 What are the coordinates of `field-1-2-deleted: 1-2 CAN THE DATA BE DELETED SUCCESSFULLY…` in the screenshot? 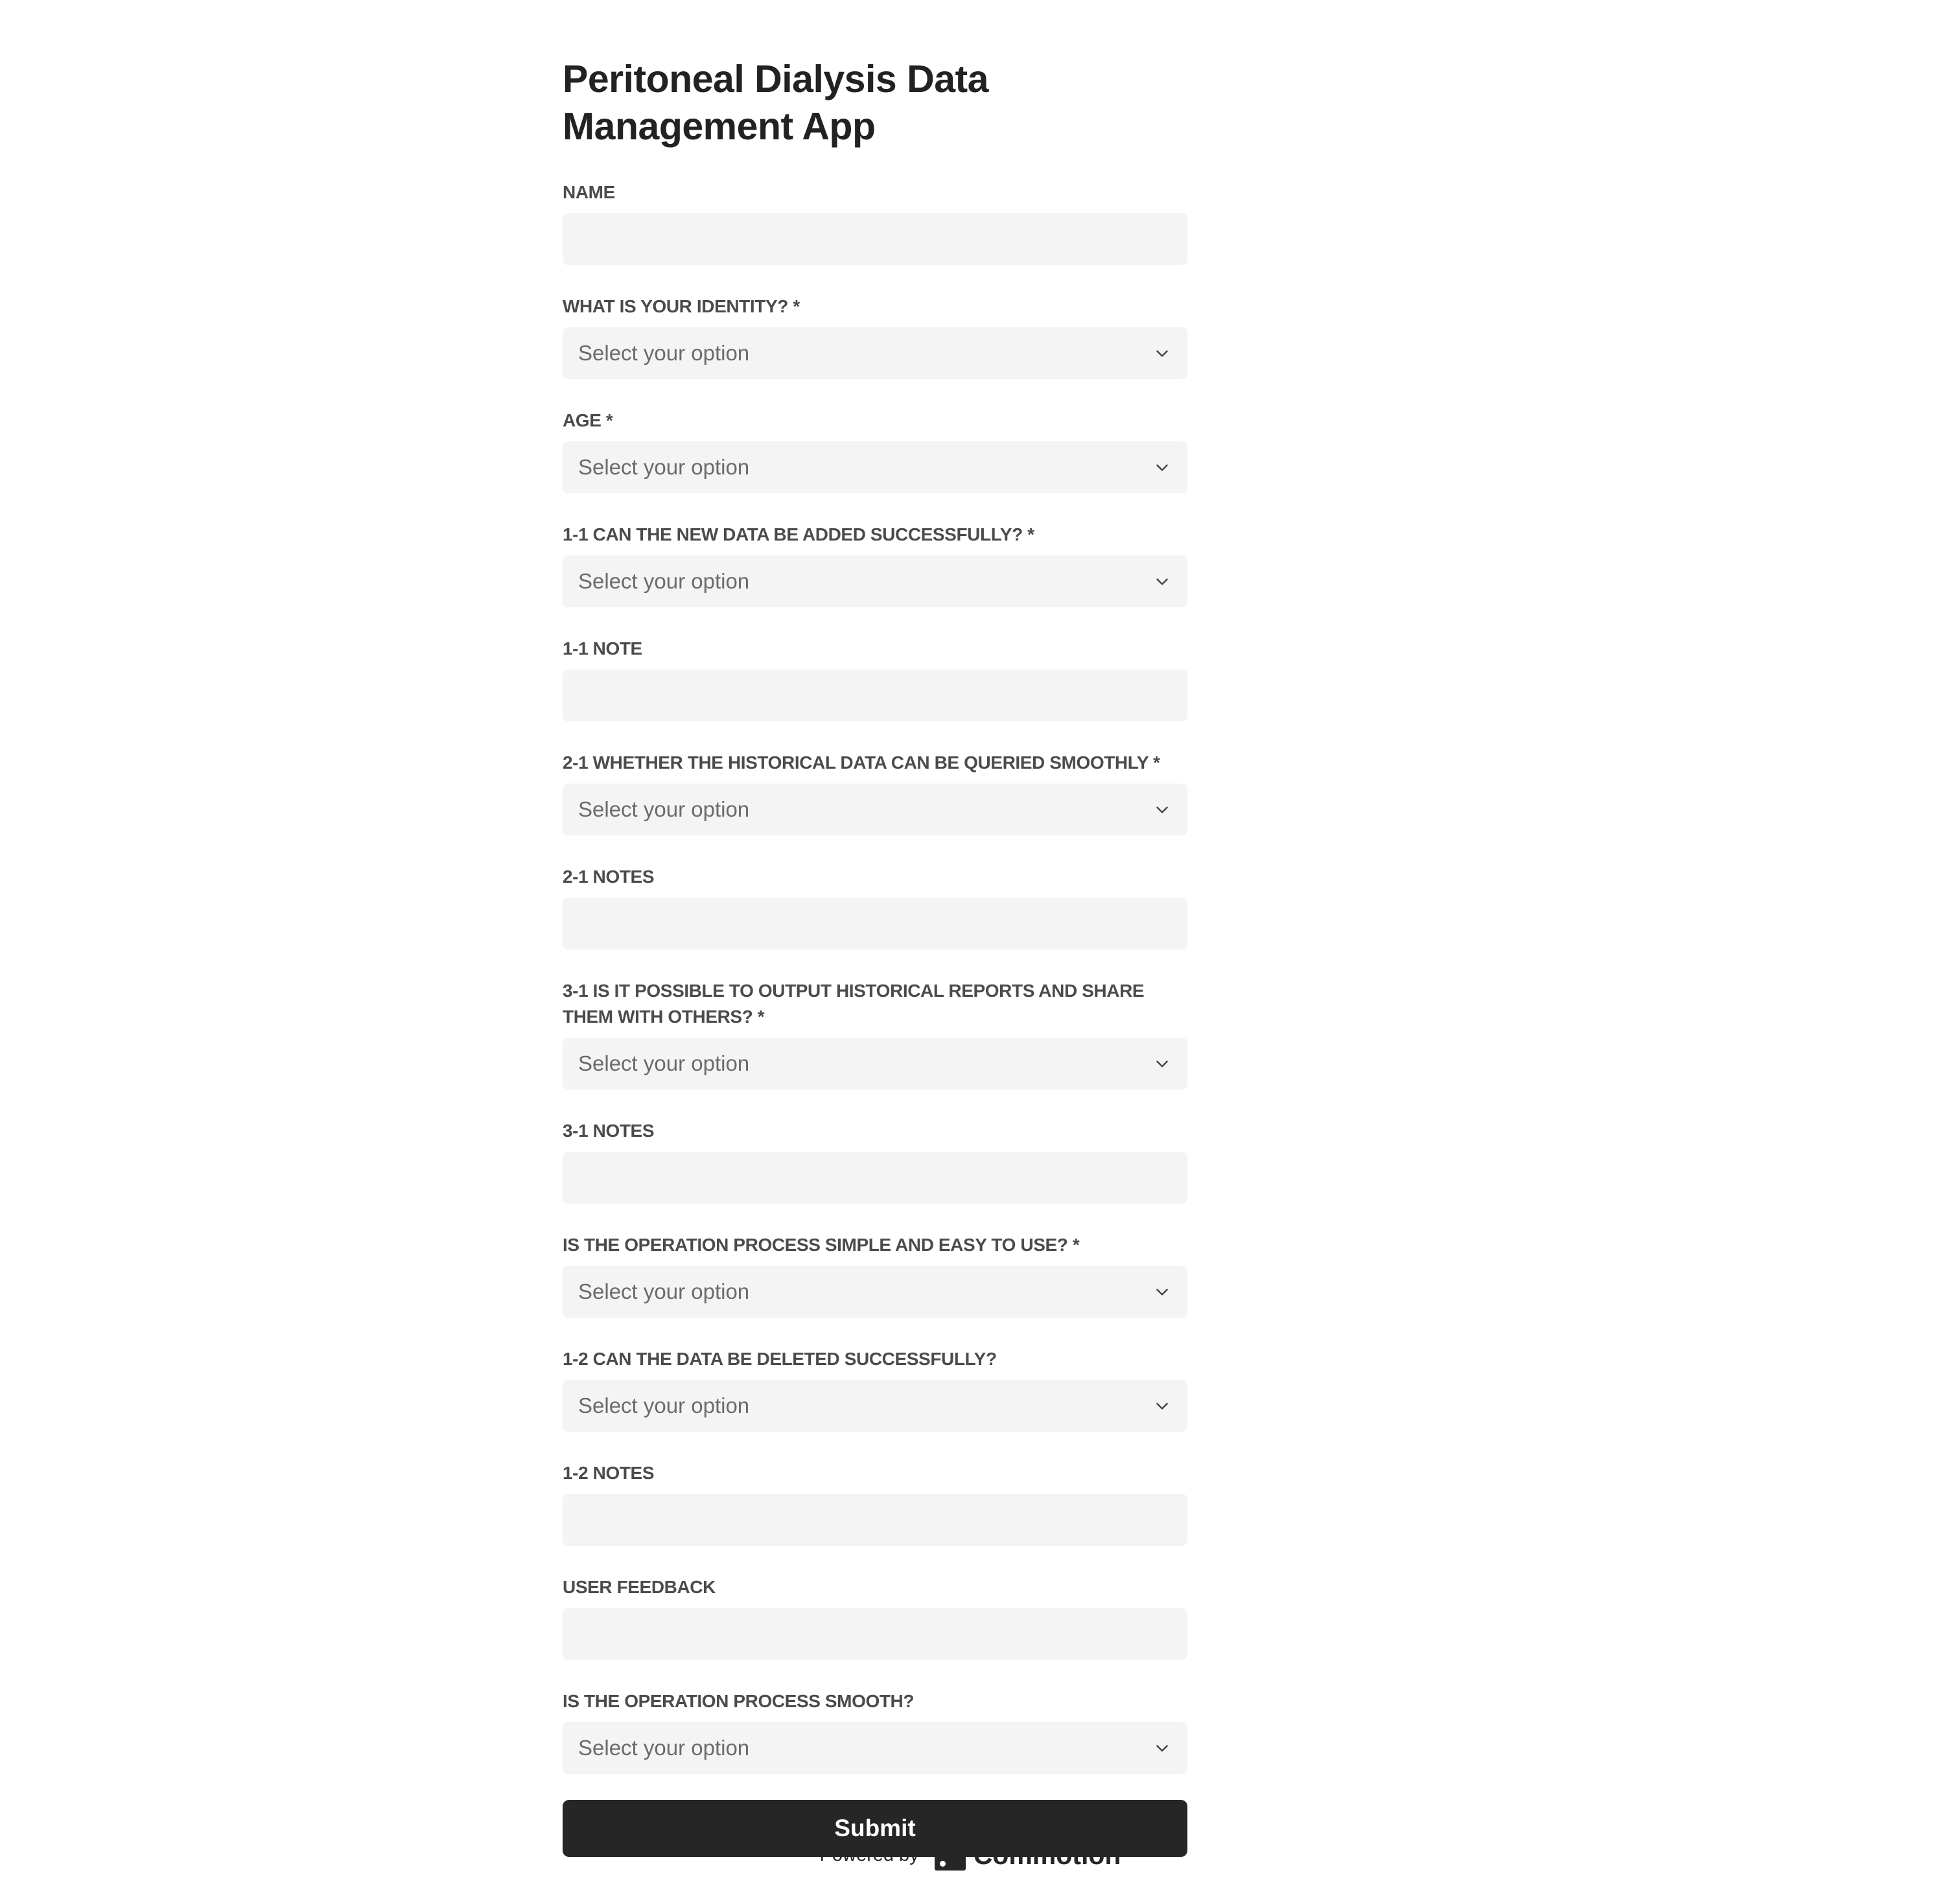 It's located at (875, 1389).